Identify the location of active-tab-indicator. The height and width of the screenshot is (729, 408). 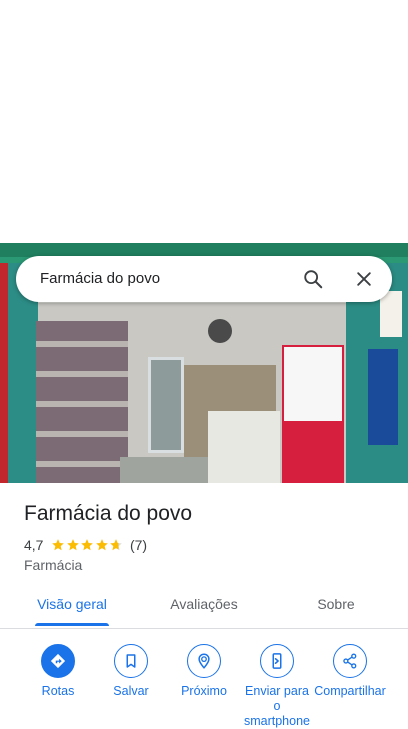
(72, 624).